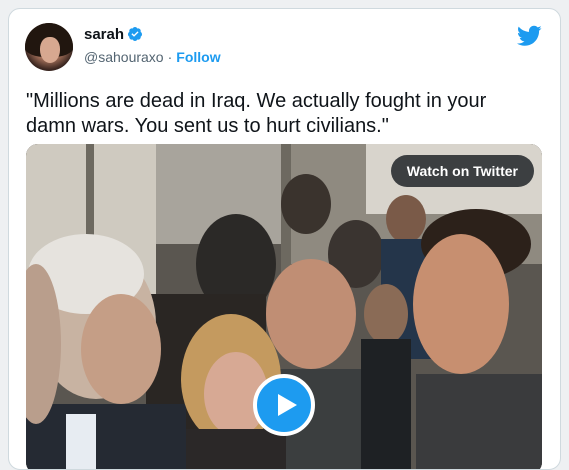 This screenshot has height=470, width=569. Describe the element at coordinates (529, 36) in the screenshot. I see `twitter-bird-icon` at that location.